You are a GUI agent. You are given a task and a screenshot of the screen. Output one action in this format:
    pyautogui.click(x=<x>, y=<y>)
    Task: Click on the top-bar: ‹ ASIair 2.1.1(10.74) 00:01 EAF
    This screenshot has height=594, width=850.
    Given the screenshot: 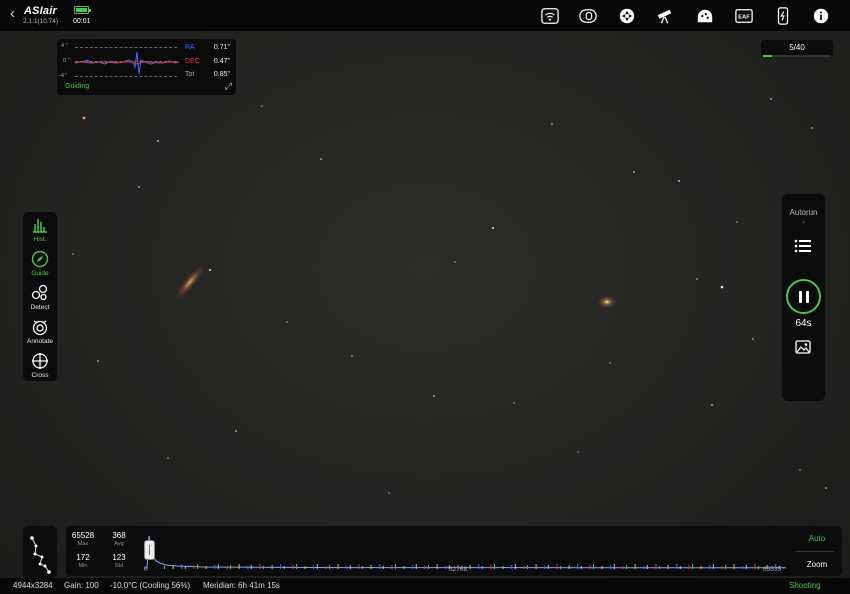 What is the action you would take?
    pyautogui.click(x=425, y=15)
    